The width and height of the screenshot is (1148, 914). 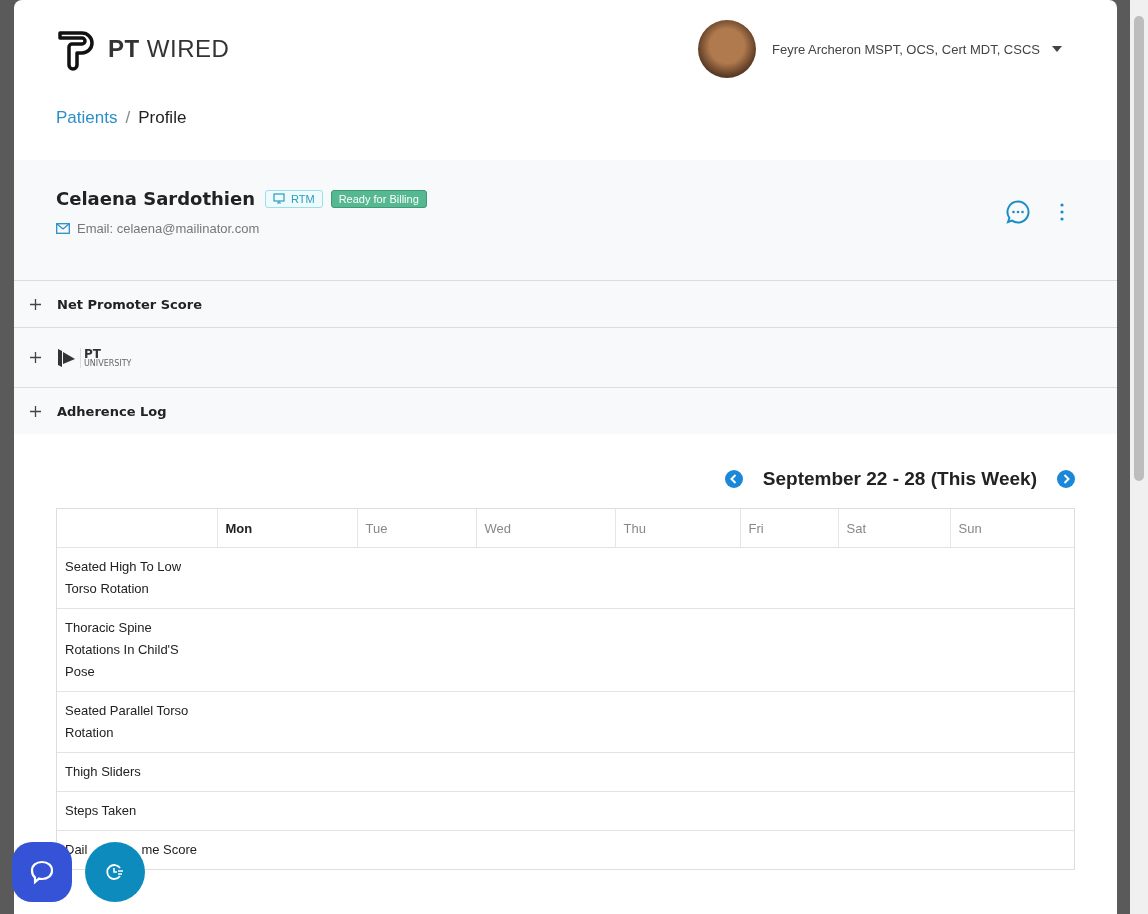 I want to click on column-header: Sun, so click(x=1012, y=528).